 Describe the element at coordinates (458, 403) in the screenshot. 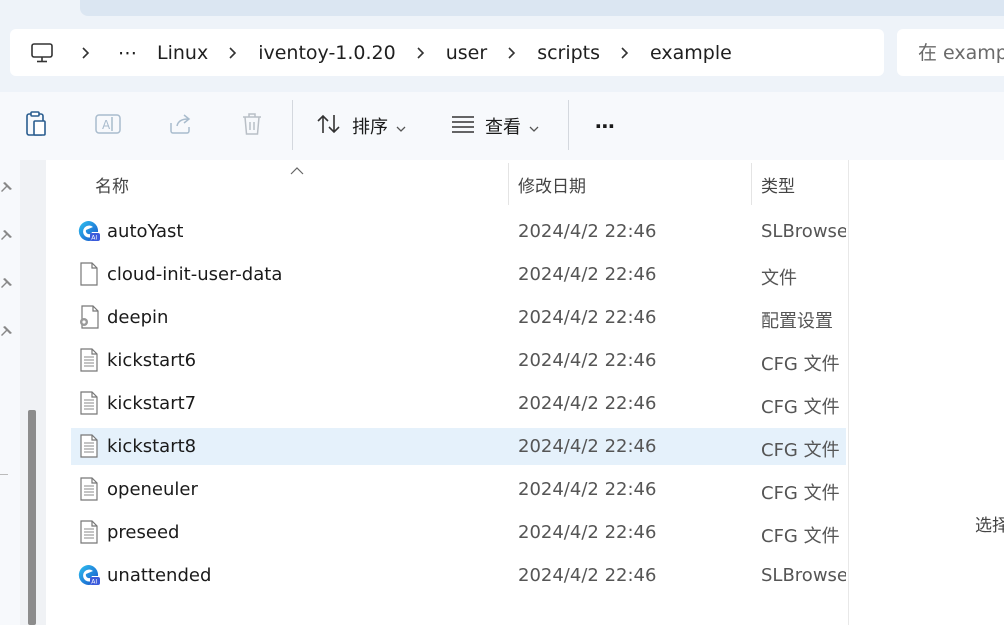

I see `file-row: kickstart7 2024/4/2 22:46 CFG 文件` at that location.